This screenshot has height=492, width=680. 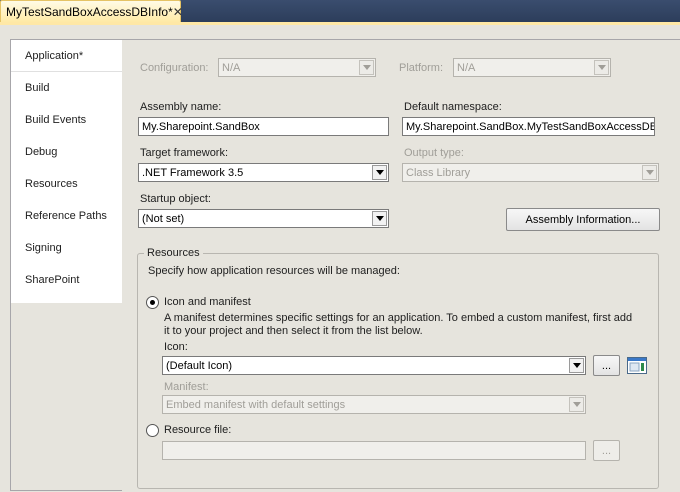 I want to click on output-type-value: Class Library, so click(x=438, y=172).